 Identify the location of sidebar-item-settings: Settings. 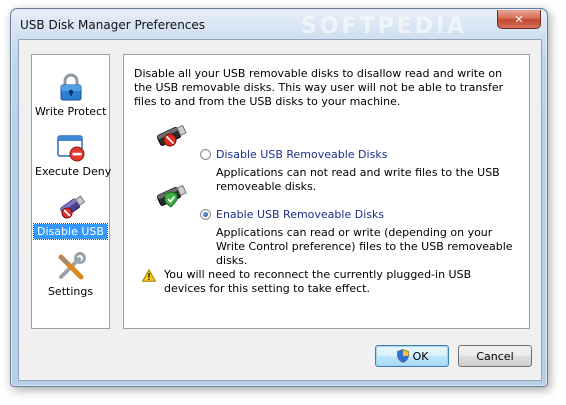
(70, 275).